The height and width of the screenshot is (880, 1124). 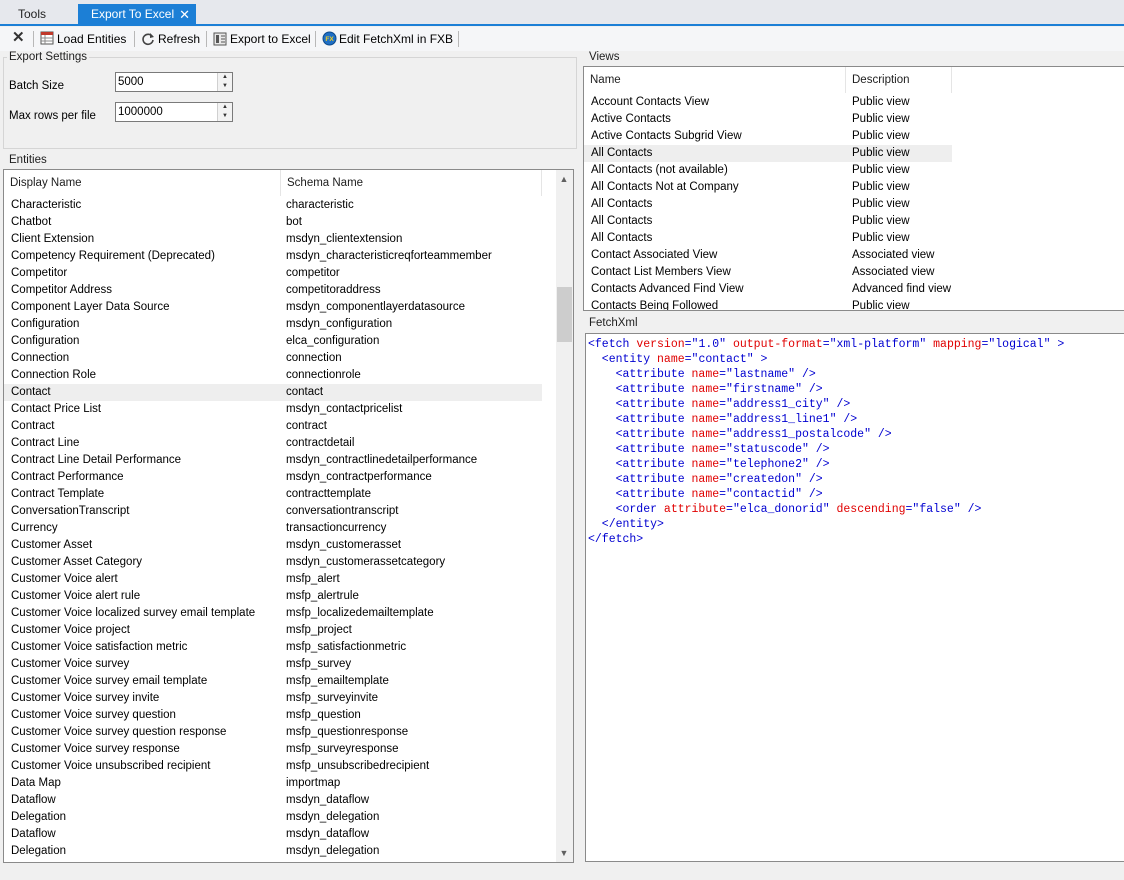 What do you see at coordinates (616, 539) in the screenshot?
I see `fetchxml-token: </fetch>` at bounding box center [616, 539].